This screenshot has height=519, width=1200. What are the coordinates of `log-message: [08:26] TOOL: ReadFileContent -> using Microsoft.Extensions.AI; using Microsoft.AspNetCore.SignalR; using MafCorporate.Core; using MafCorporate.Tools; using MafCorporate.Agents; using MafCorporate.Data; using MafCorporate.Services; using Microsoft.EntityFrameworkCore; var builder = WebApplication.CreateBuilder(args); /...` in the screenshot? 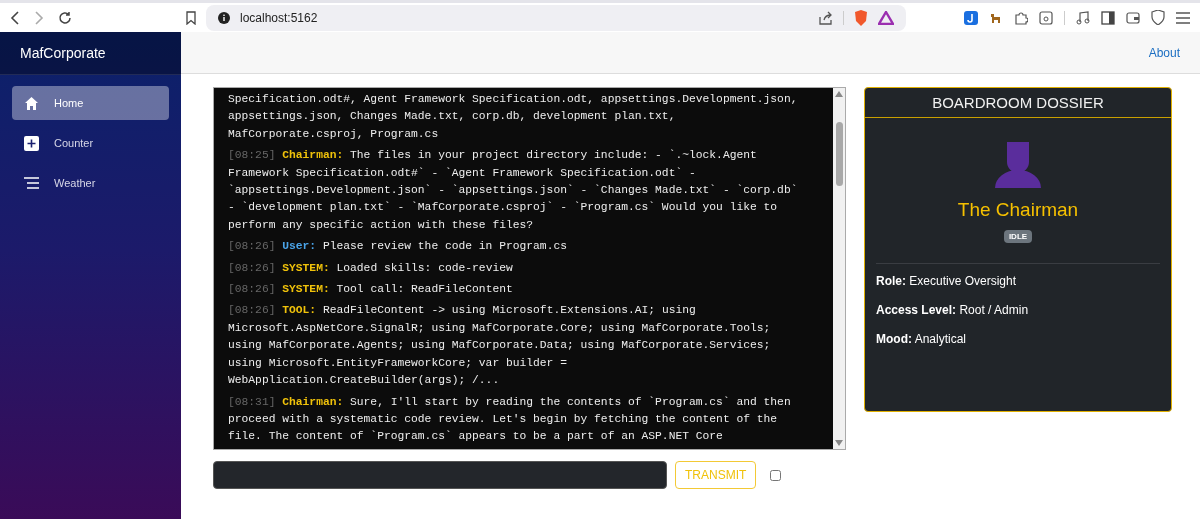 It's located at (500, 346).